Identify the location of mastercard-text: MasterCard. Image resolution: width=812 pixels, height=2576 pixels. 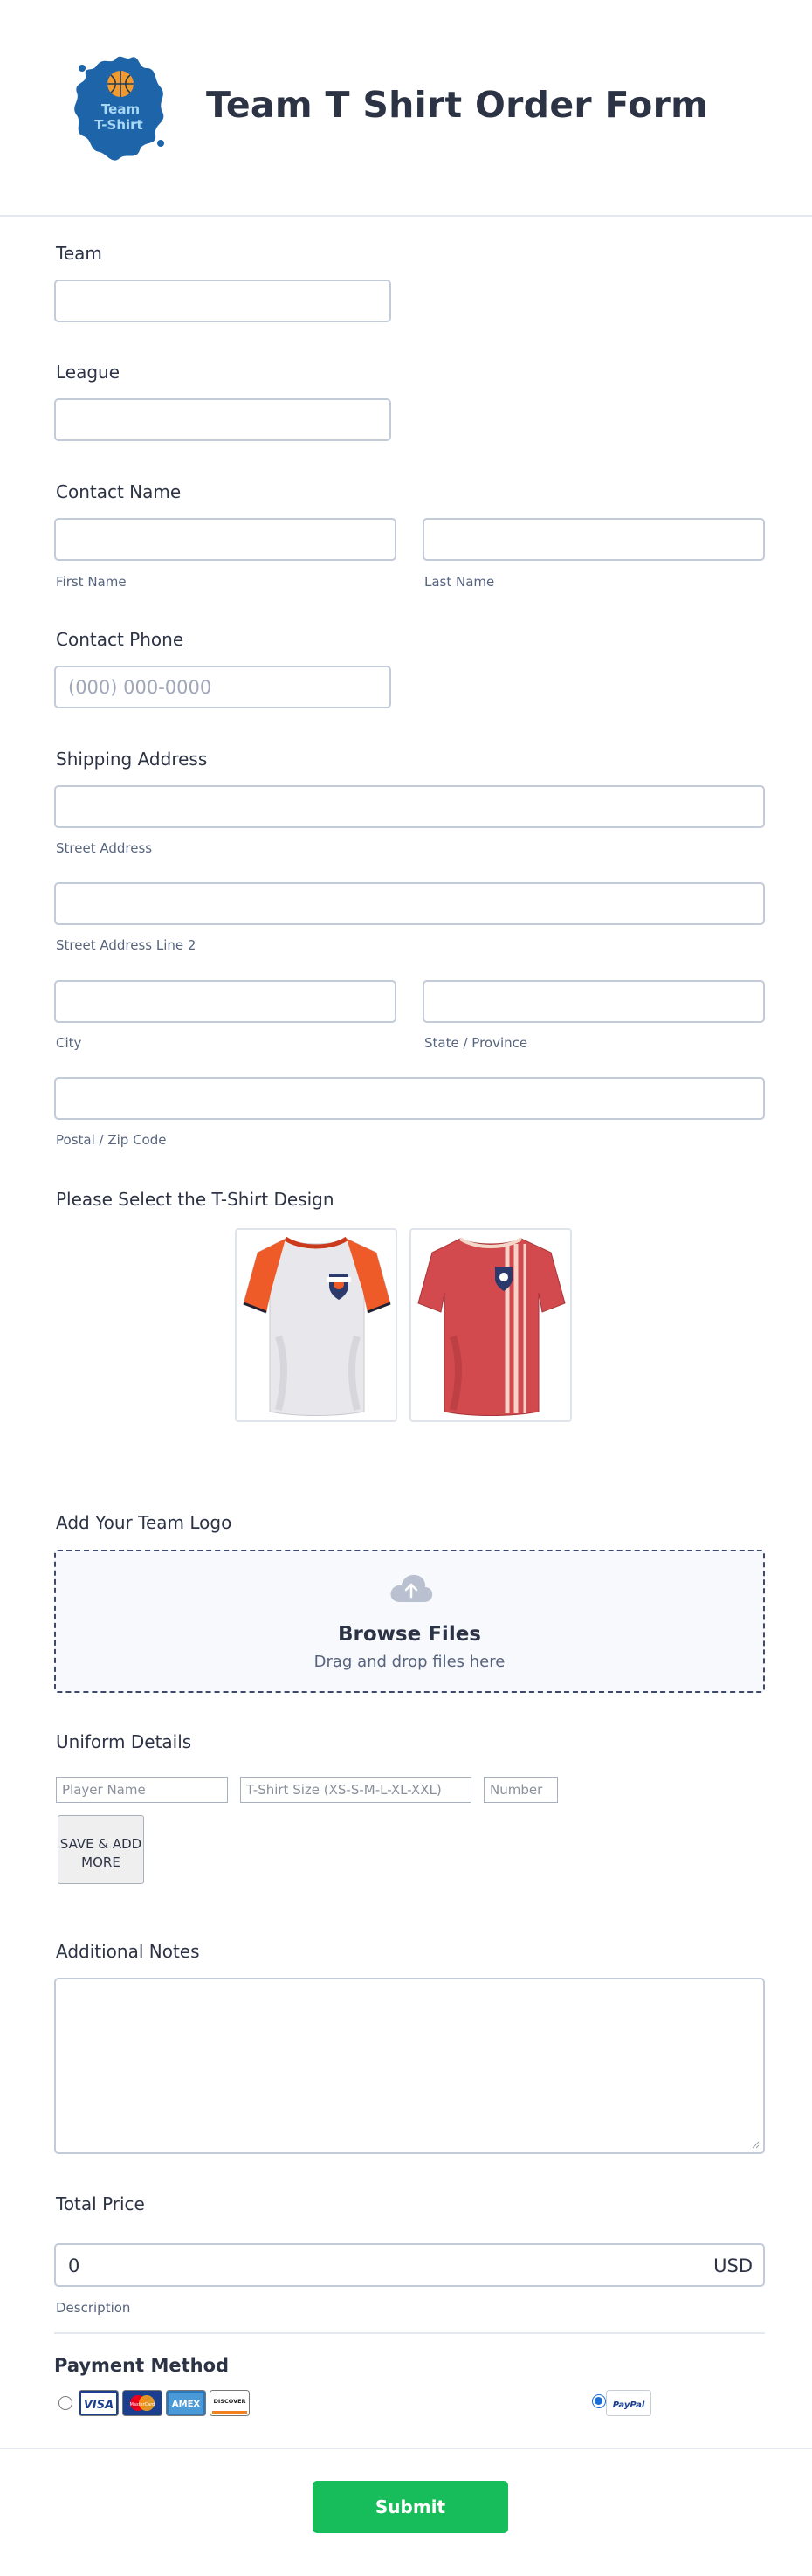
(142, 2404).